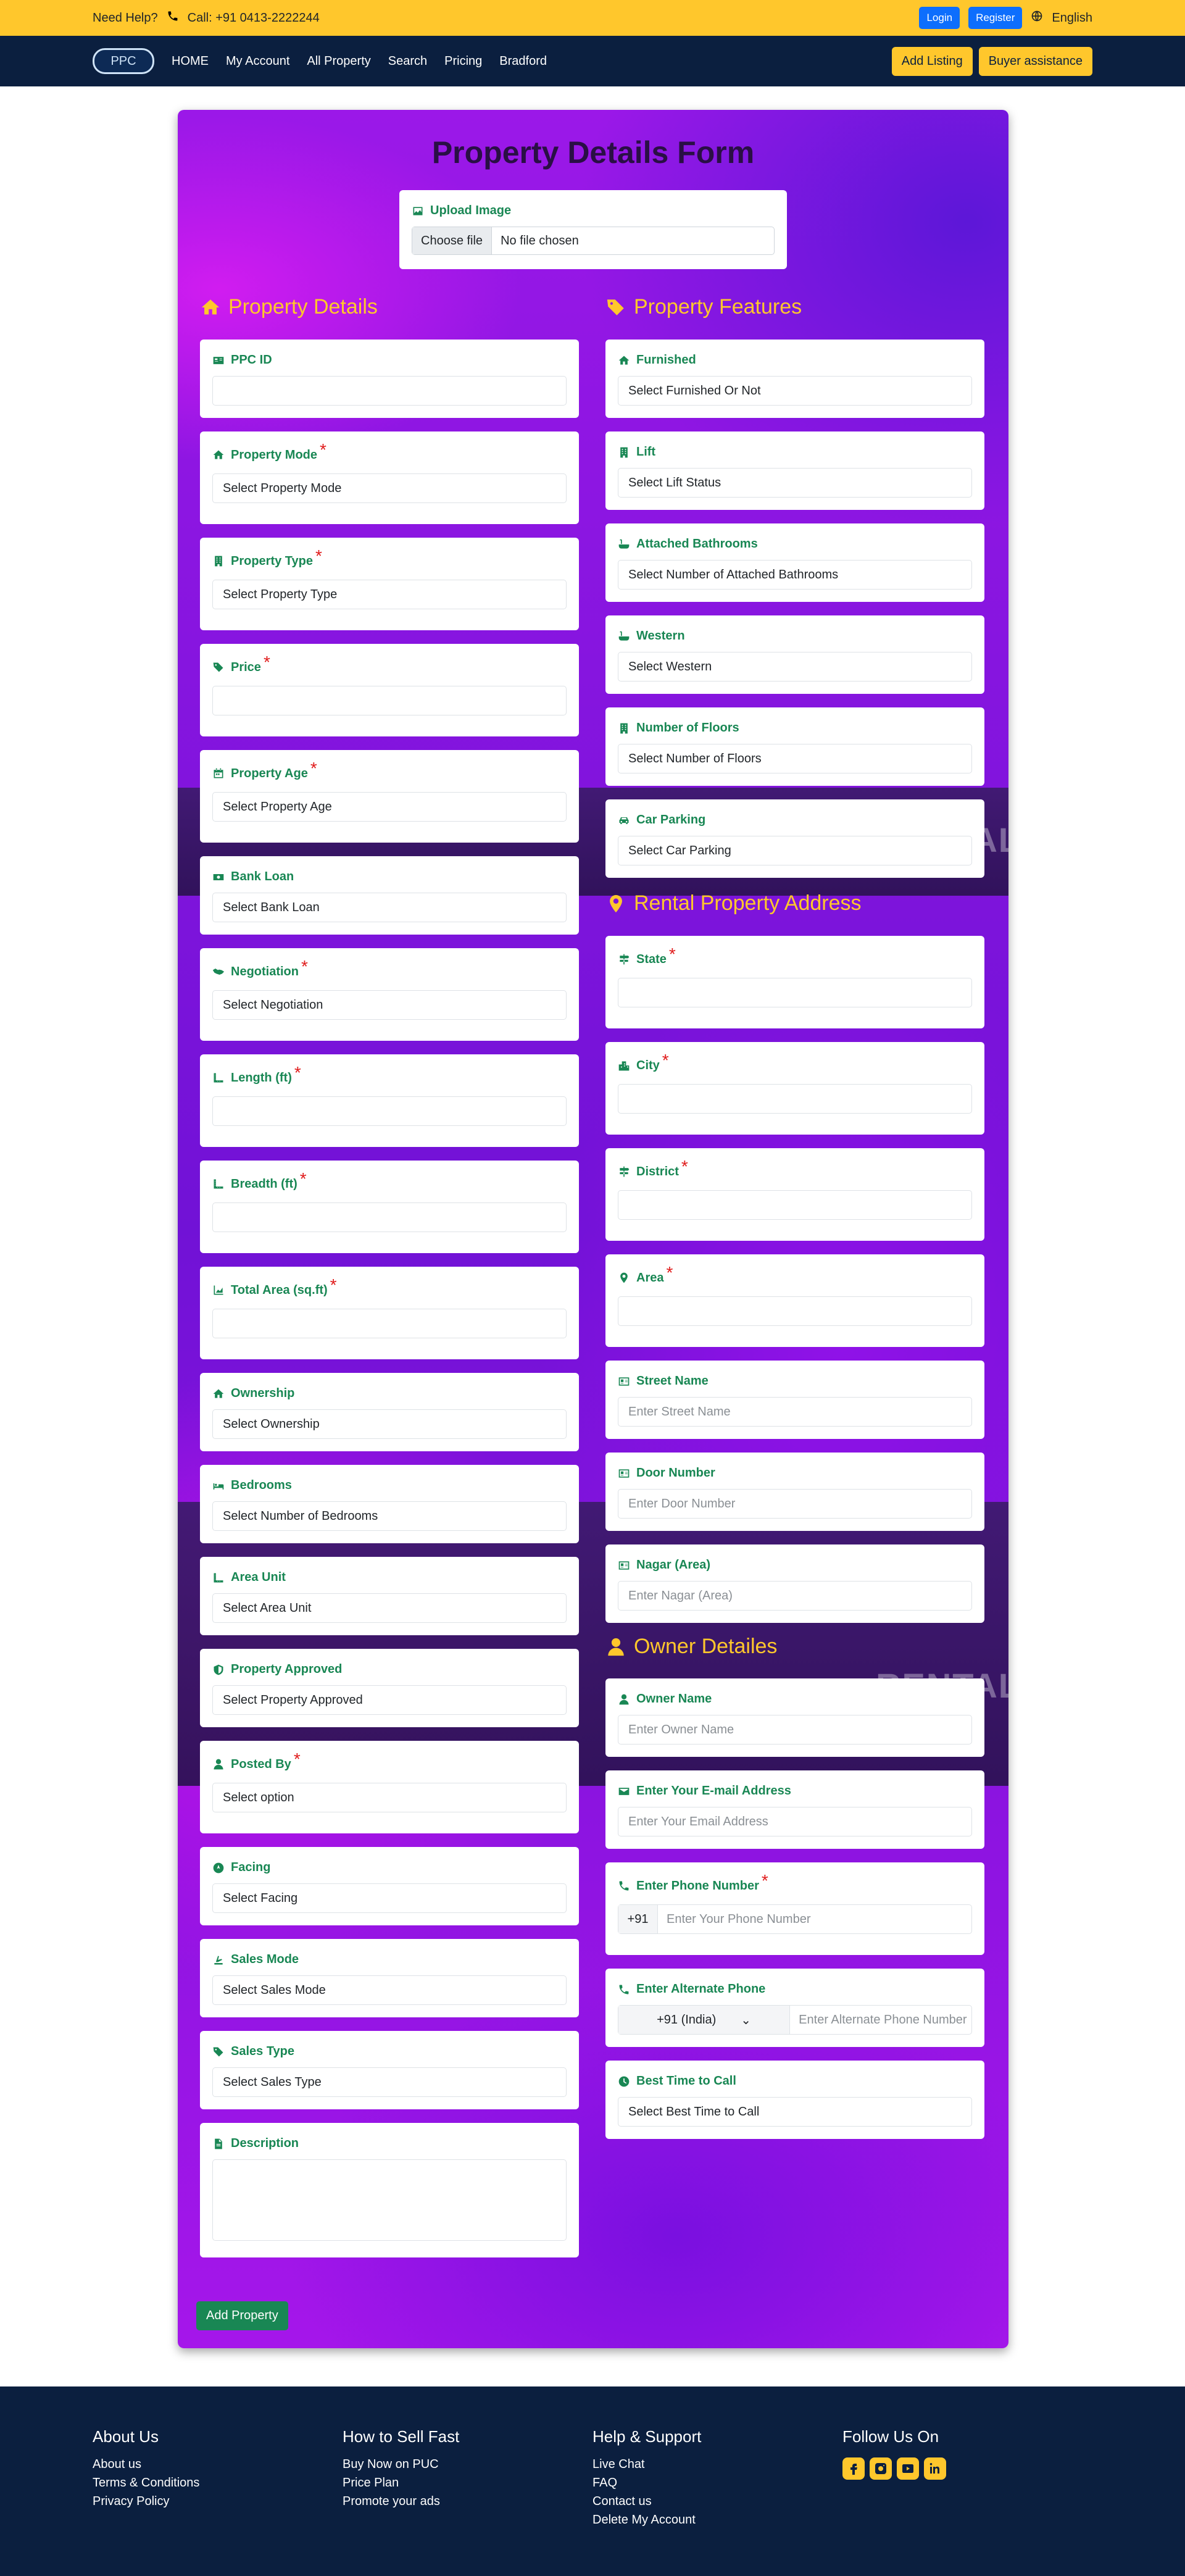 This screenshot has height=2576, width=1185. Describe the element at coordinates (880, 2020) in the screenshot. I see `alt-phone-input: Enter Alternate Phone Number` at that location.